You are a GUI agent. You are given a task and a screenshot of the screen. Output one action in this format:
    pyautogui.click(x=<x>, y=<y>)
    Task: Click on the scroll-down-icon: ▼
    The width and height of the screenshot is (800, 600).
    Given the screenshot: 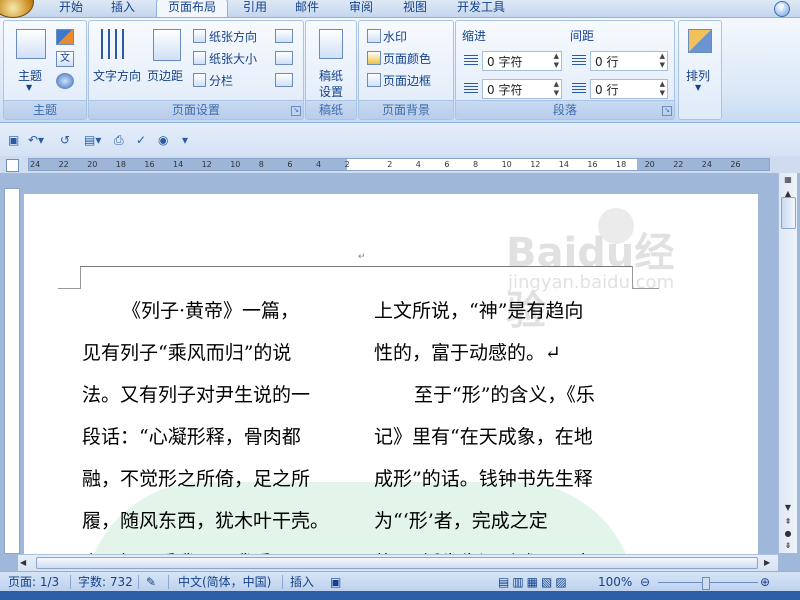 What is the action you would take?
    pyautogui.click(x=788, y=507)
    